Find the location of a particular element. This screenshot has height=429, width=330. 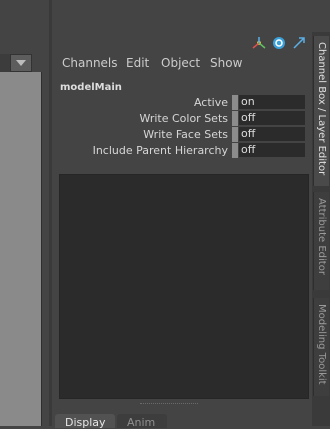

side-tab-label: Channel Box / Layer Editor is located at coordinates (321, 109).